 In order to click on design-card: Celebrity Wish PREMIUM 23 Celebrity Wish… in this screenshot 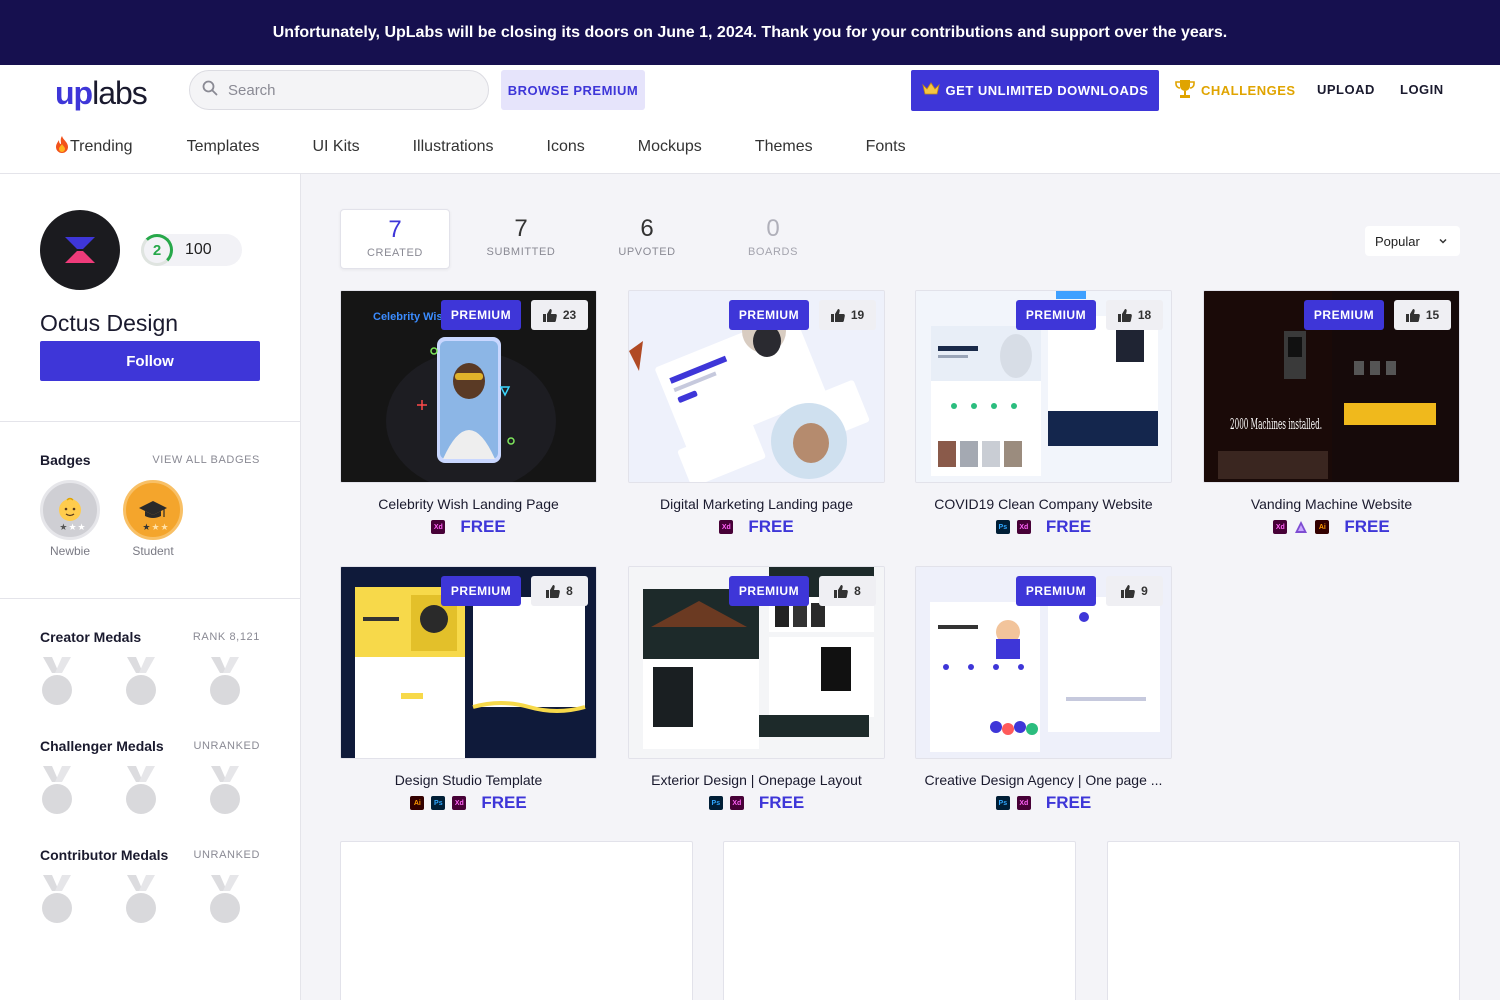, I will do `click(468, 414)`.